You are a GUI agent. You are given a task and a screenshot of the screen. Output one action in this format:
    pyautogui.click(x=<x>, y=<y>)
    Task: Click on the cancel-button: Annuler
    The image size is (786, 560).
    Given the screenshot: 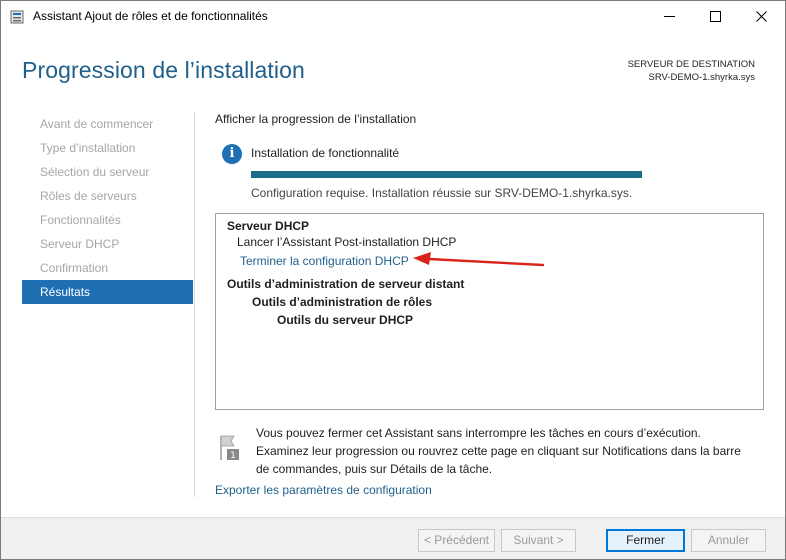 What is the action you would take?
    pyautogui.click(x=728, y=540)
    